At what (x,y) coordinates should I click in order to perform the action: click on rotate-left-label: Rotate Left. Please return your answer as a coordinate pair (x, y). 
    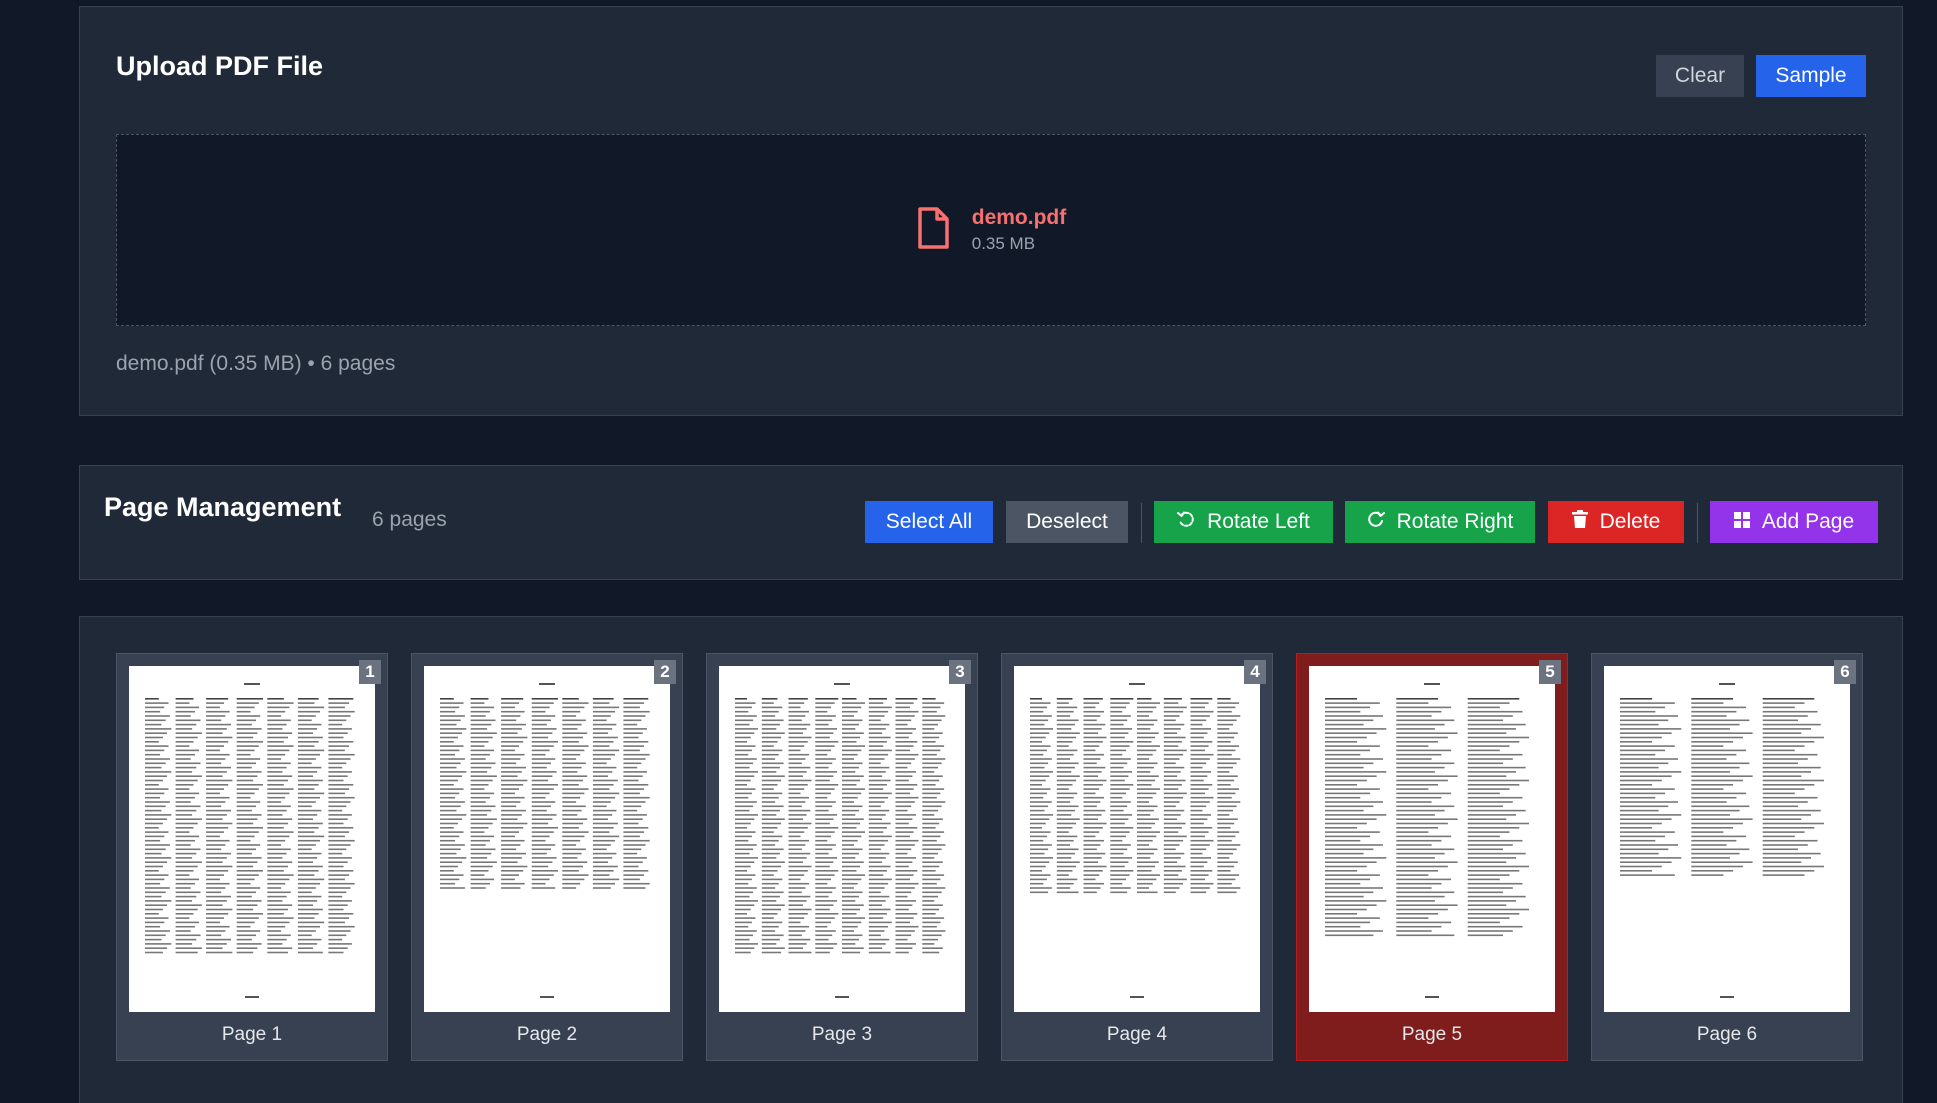
    Looking at the image, I should click on (1258, 521).